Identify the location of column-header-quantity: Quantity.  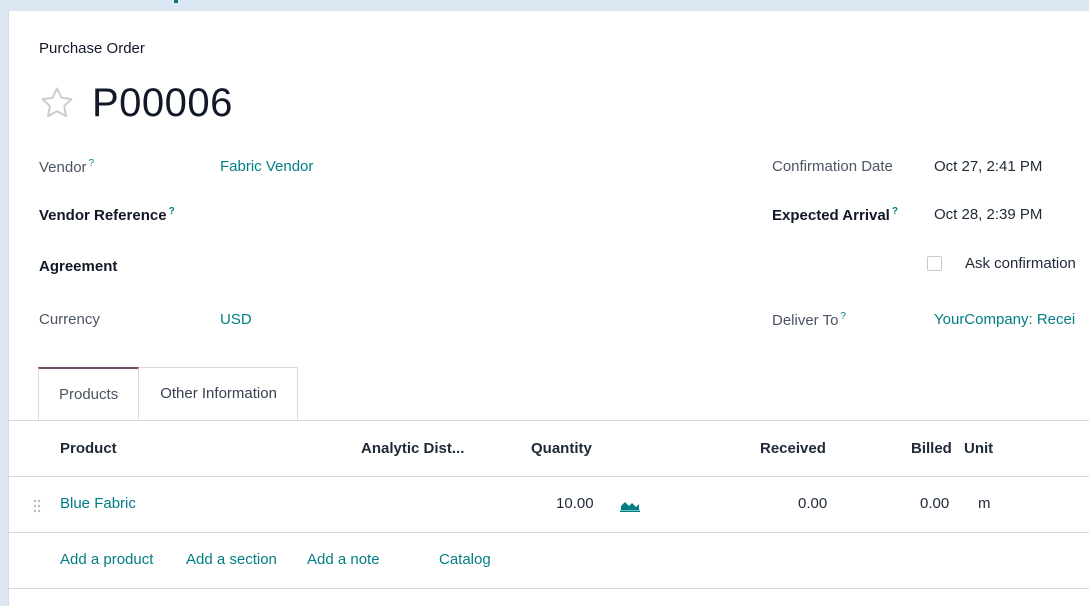
(561, 448).